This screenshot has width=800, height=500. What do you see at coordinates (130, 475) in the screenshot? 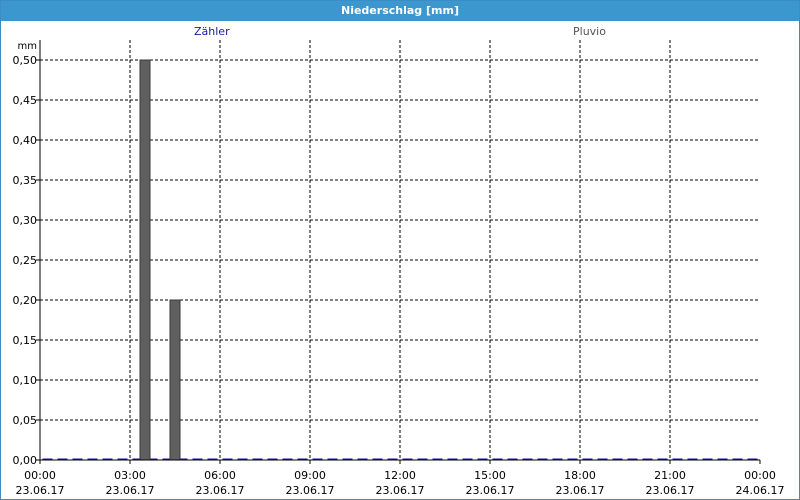
I see `x-tick-time: 03:00` at bounding box center [130, 475].